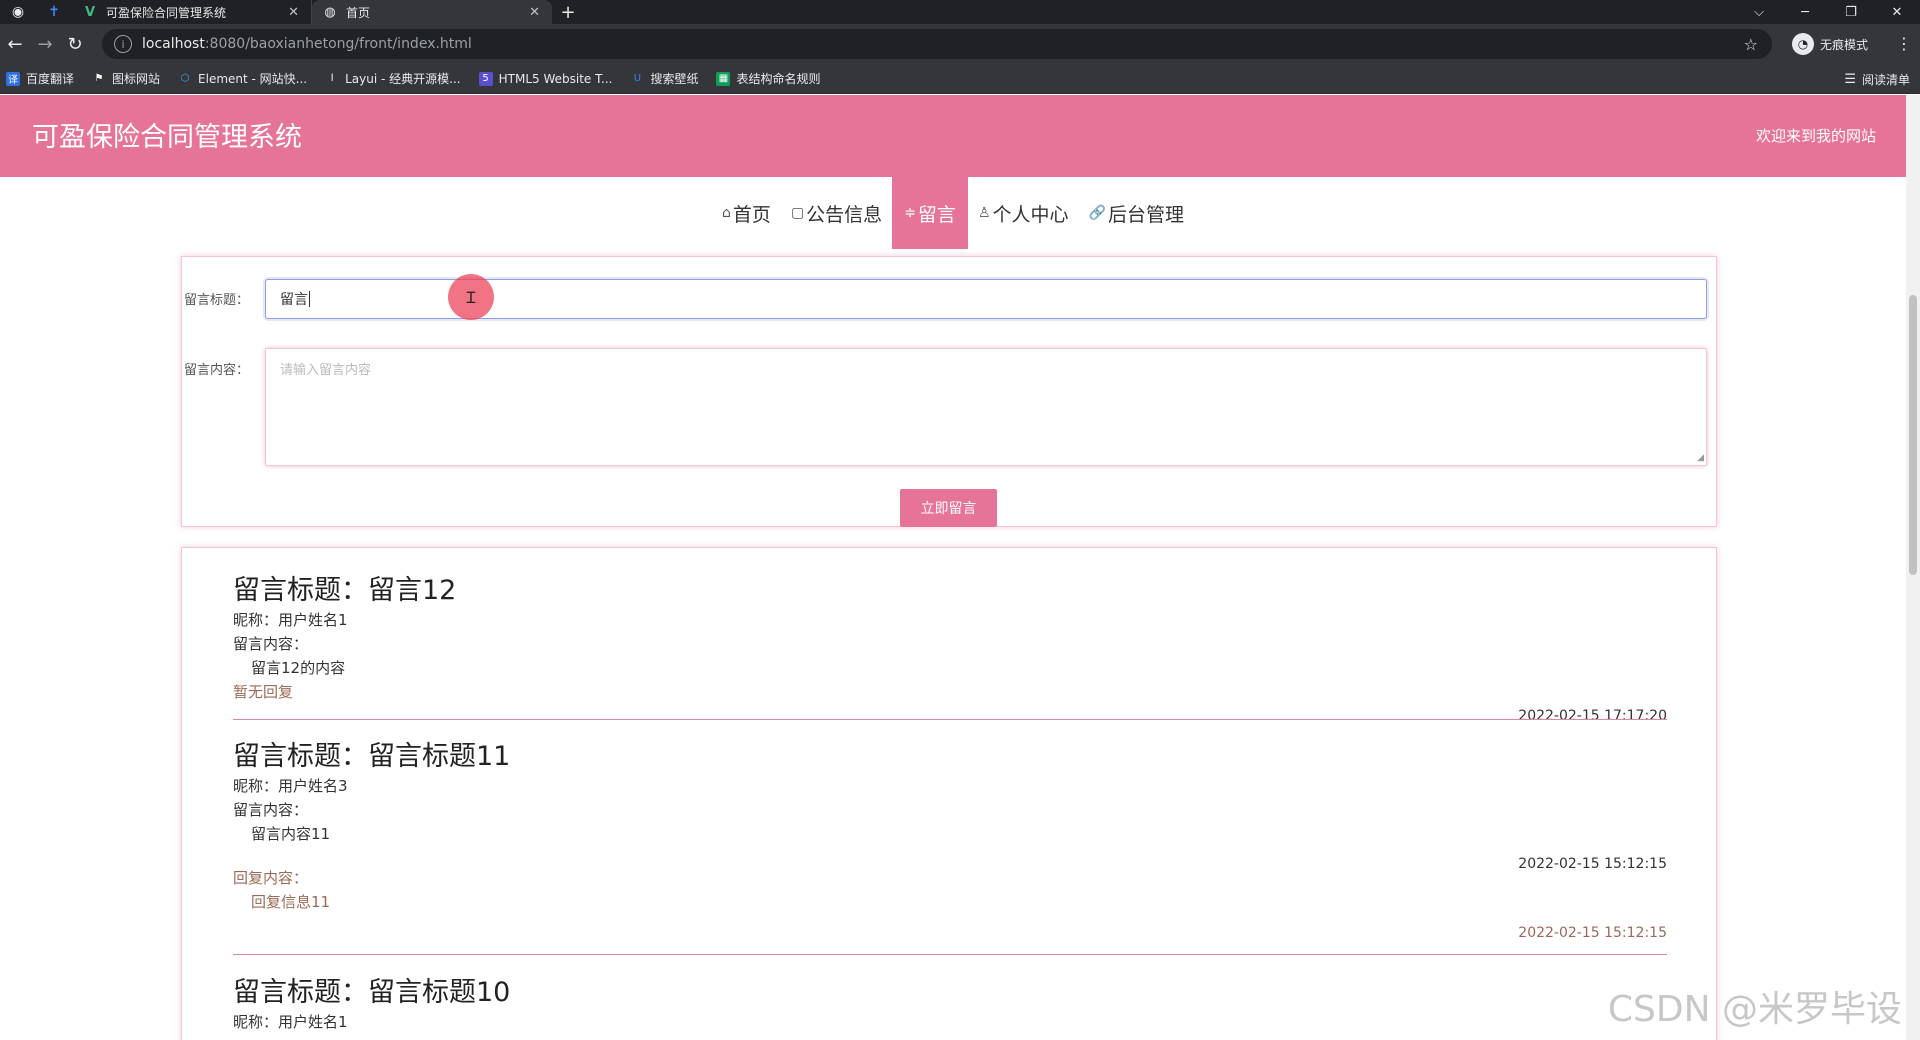 This screenshot has height=1040, width=1920. Describe the element at coordinates (358, 12) in the screenshot. I see `browser-tab-title: 首页` at that location.